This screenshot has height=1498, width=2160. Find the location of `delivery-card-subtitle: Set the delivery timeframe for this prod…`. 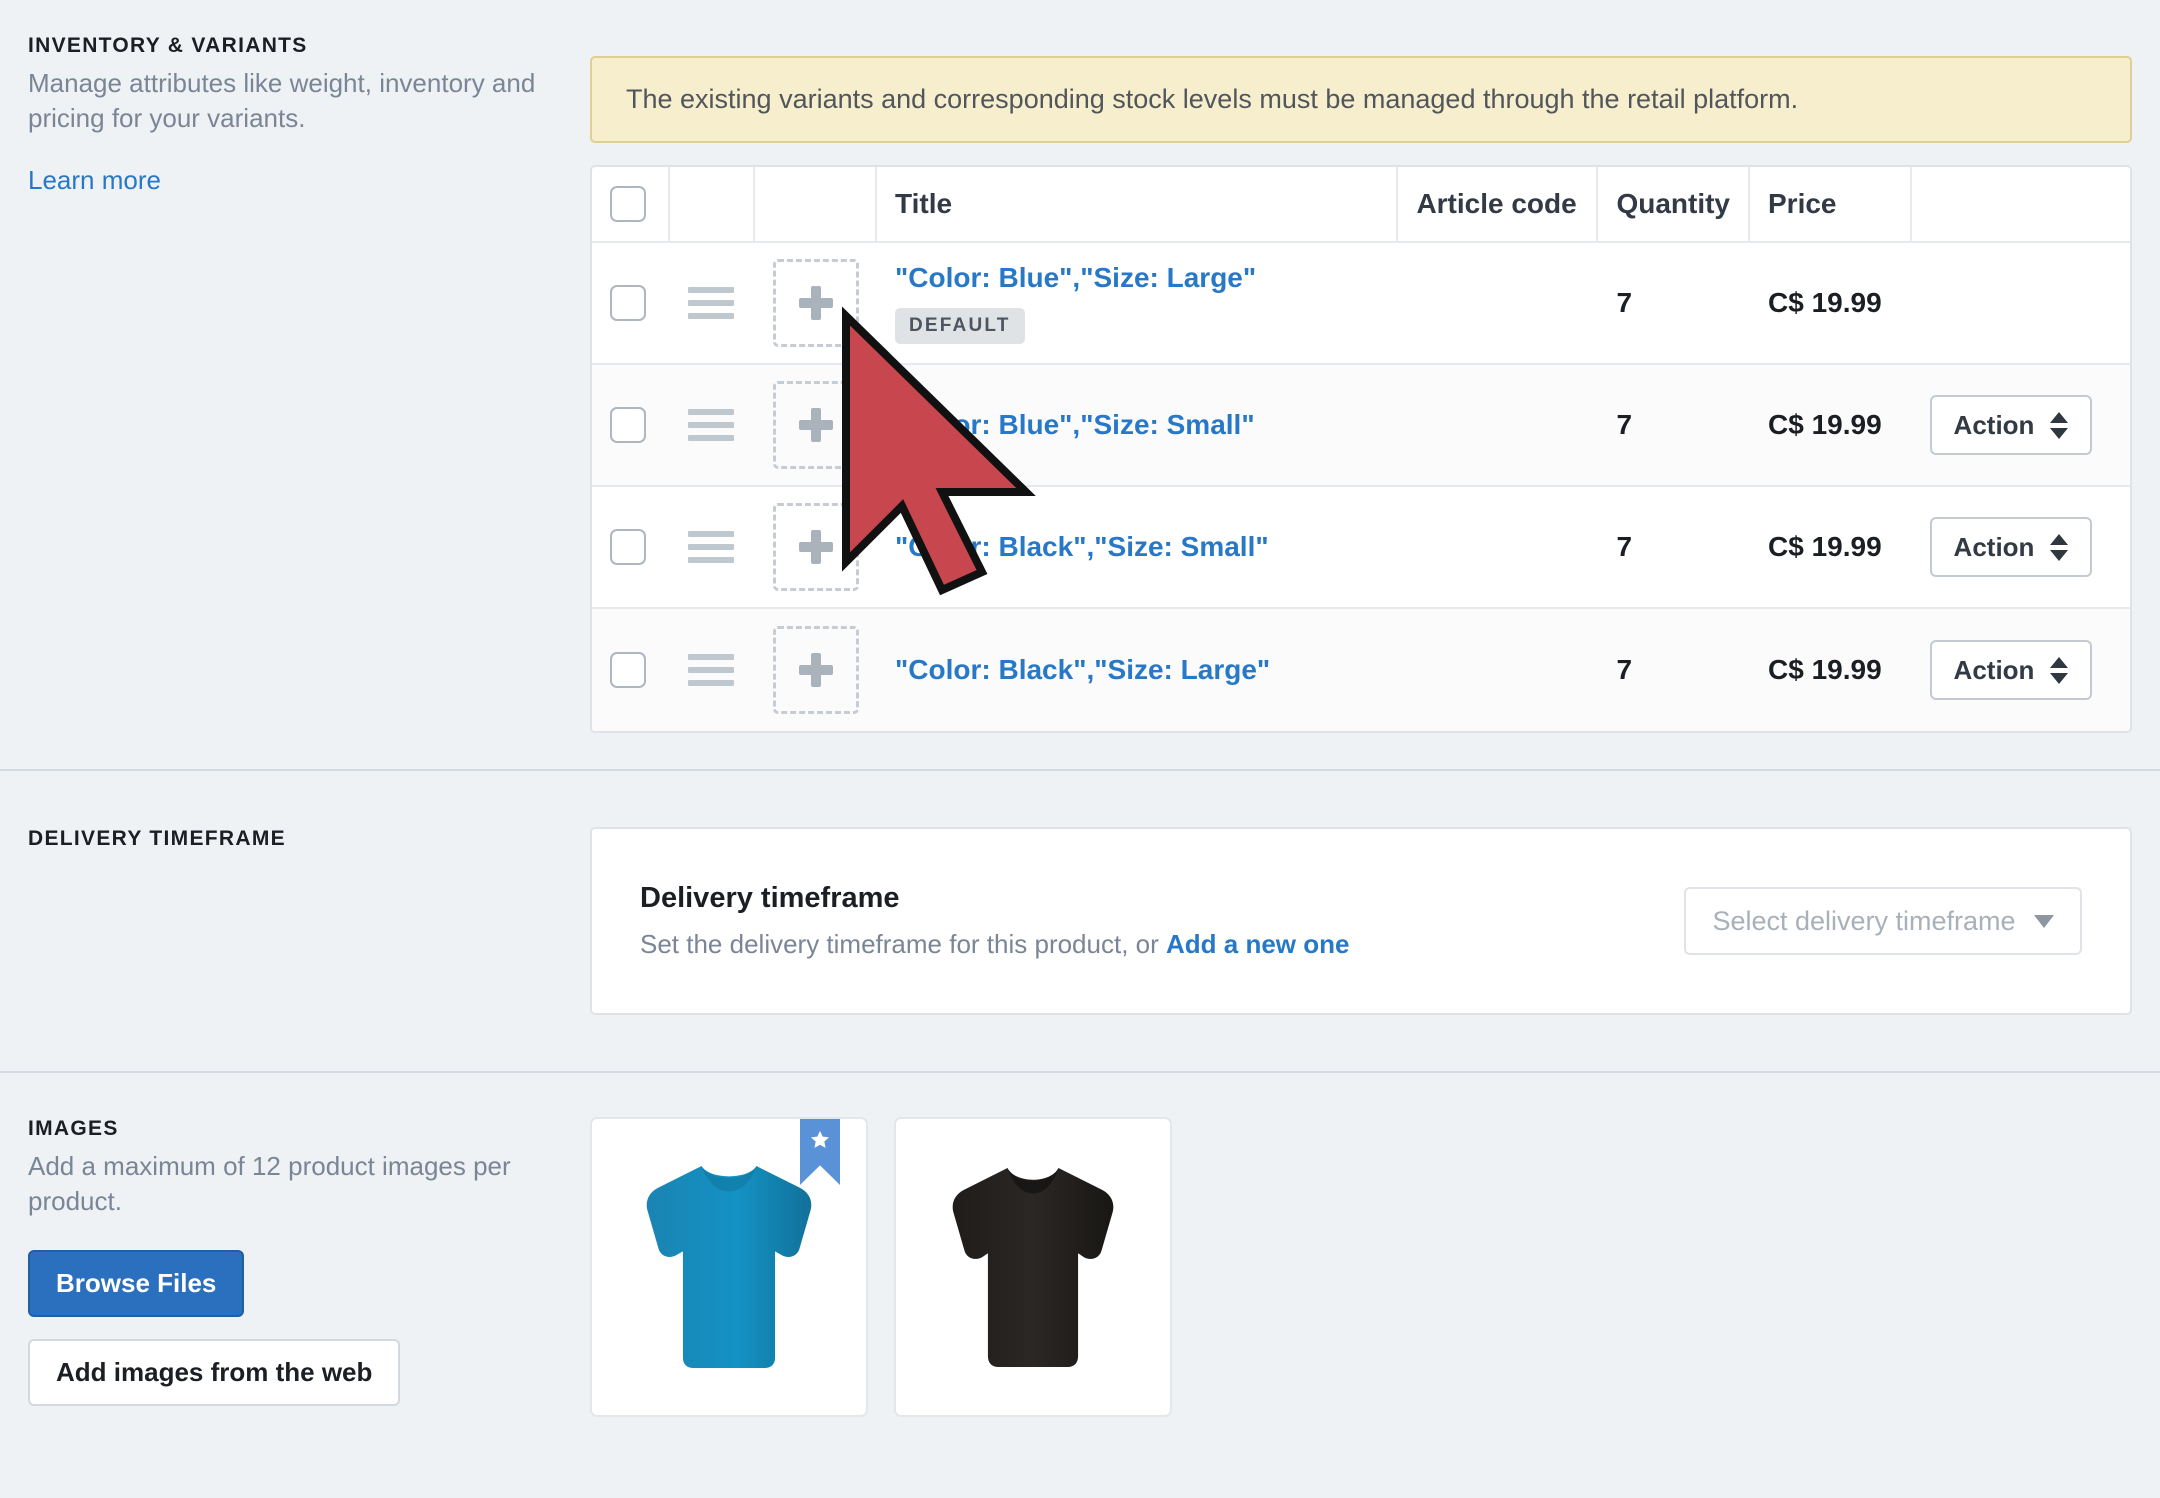

delivery-card-subtitle: Set the delivery timeframe for this prod… is located at coordinates (1162, 944).